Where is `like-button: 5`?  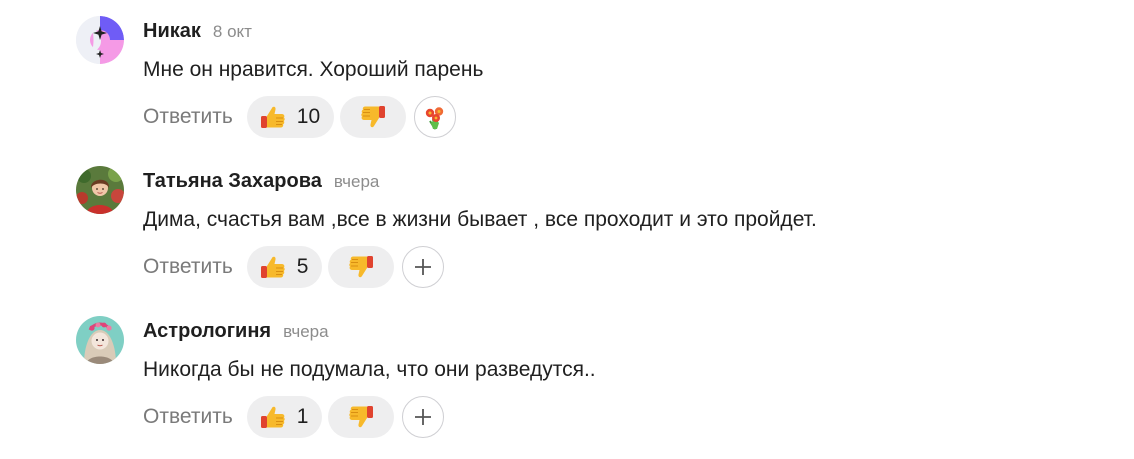 like-button: 5 is located at coordinates (284, 267).